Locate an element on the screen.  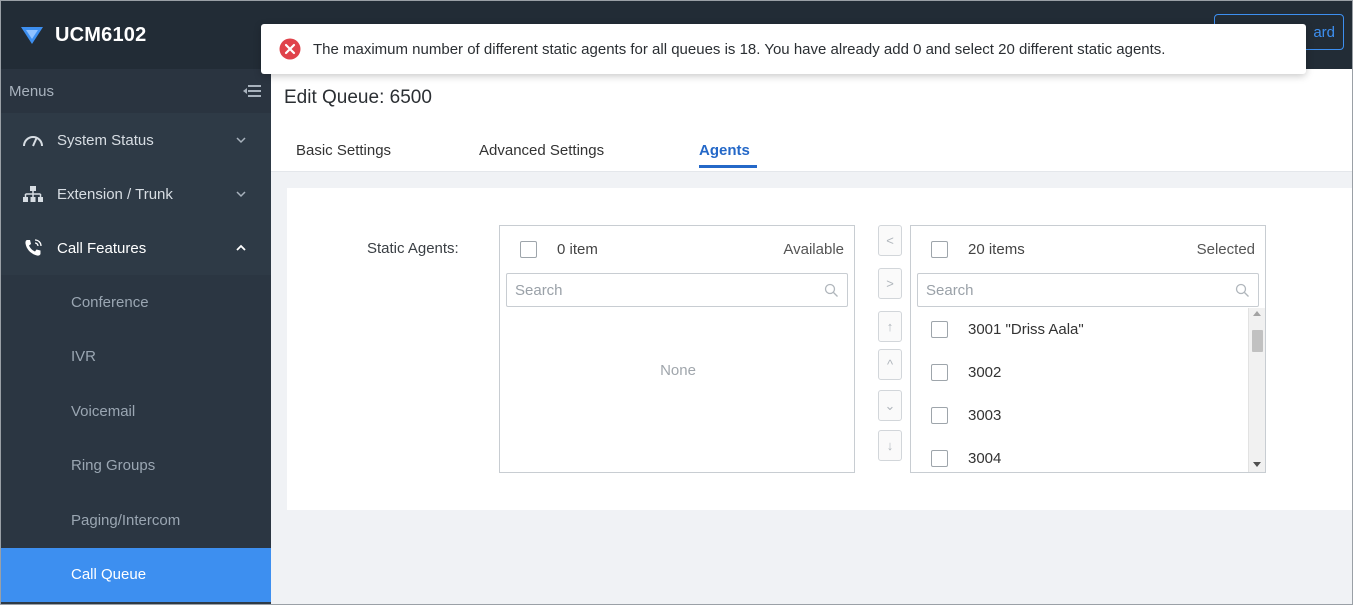
static-agents-label: Static Agents: is located at coordinates (413, 248).